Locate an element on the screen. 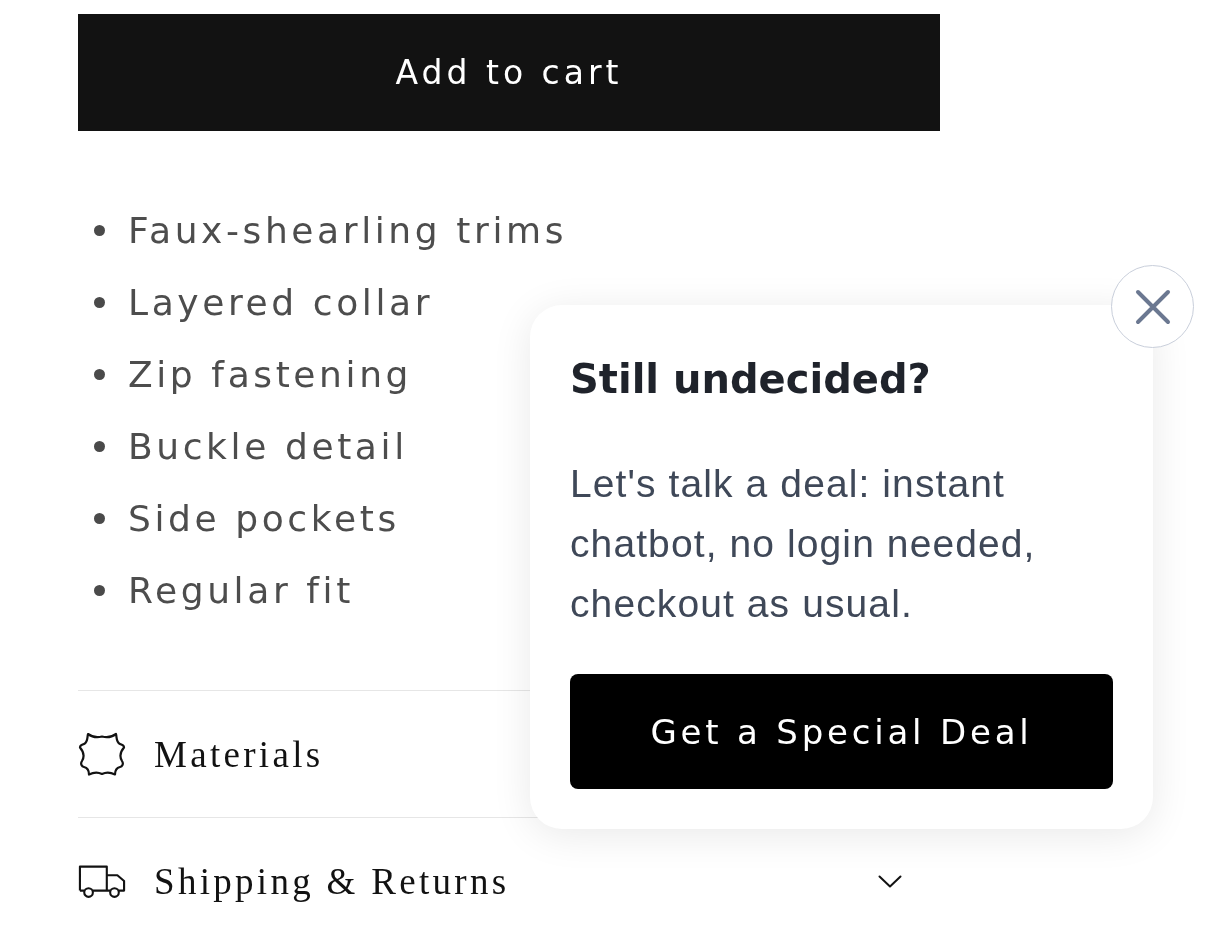 Image resolution: width=1225 pixels, height=935 pixels. feature-item: Regular fit is located at coordinates (241, 590).